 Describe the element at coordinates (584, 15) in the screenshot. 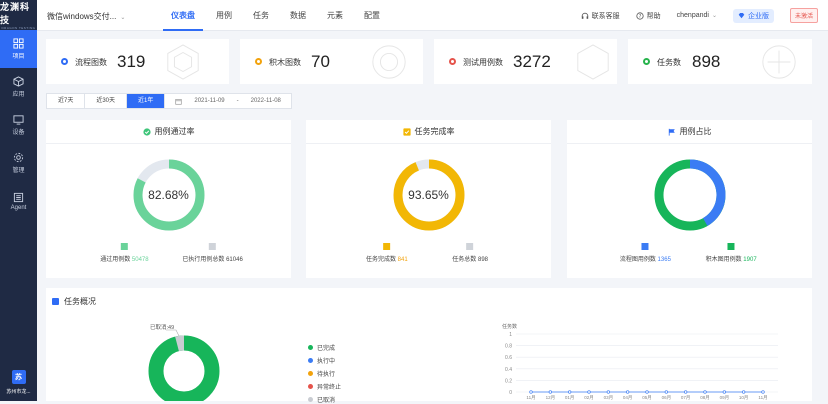

I see `headset-icon` at that location.